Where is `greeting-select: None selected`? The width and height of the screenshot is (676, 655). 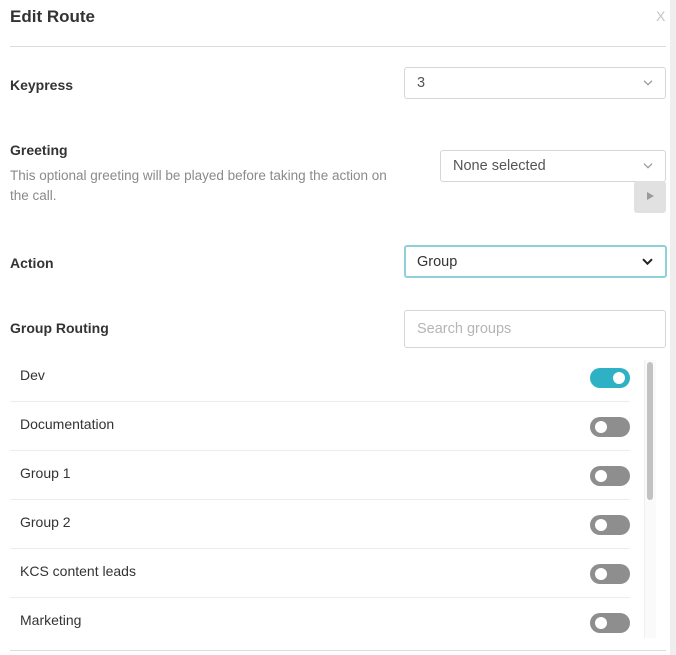 greeting-select: None selected is located at coordinates (553, 166).